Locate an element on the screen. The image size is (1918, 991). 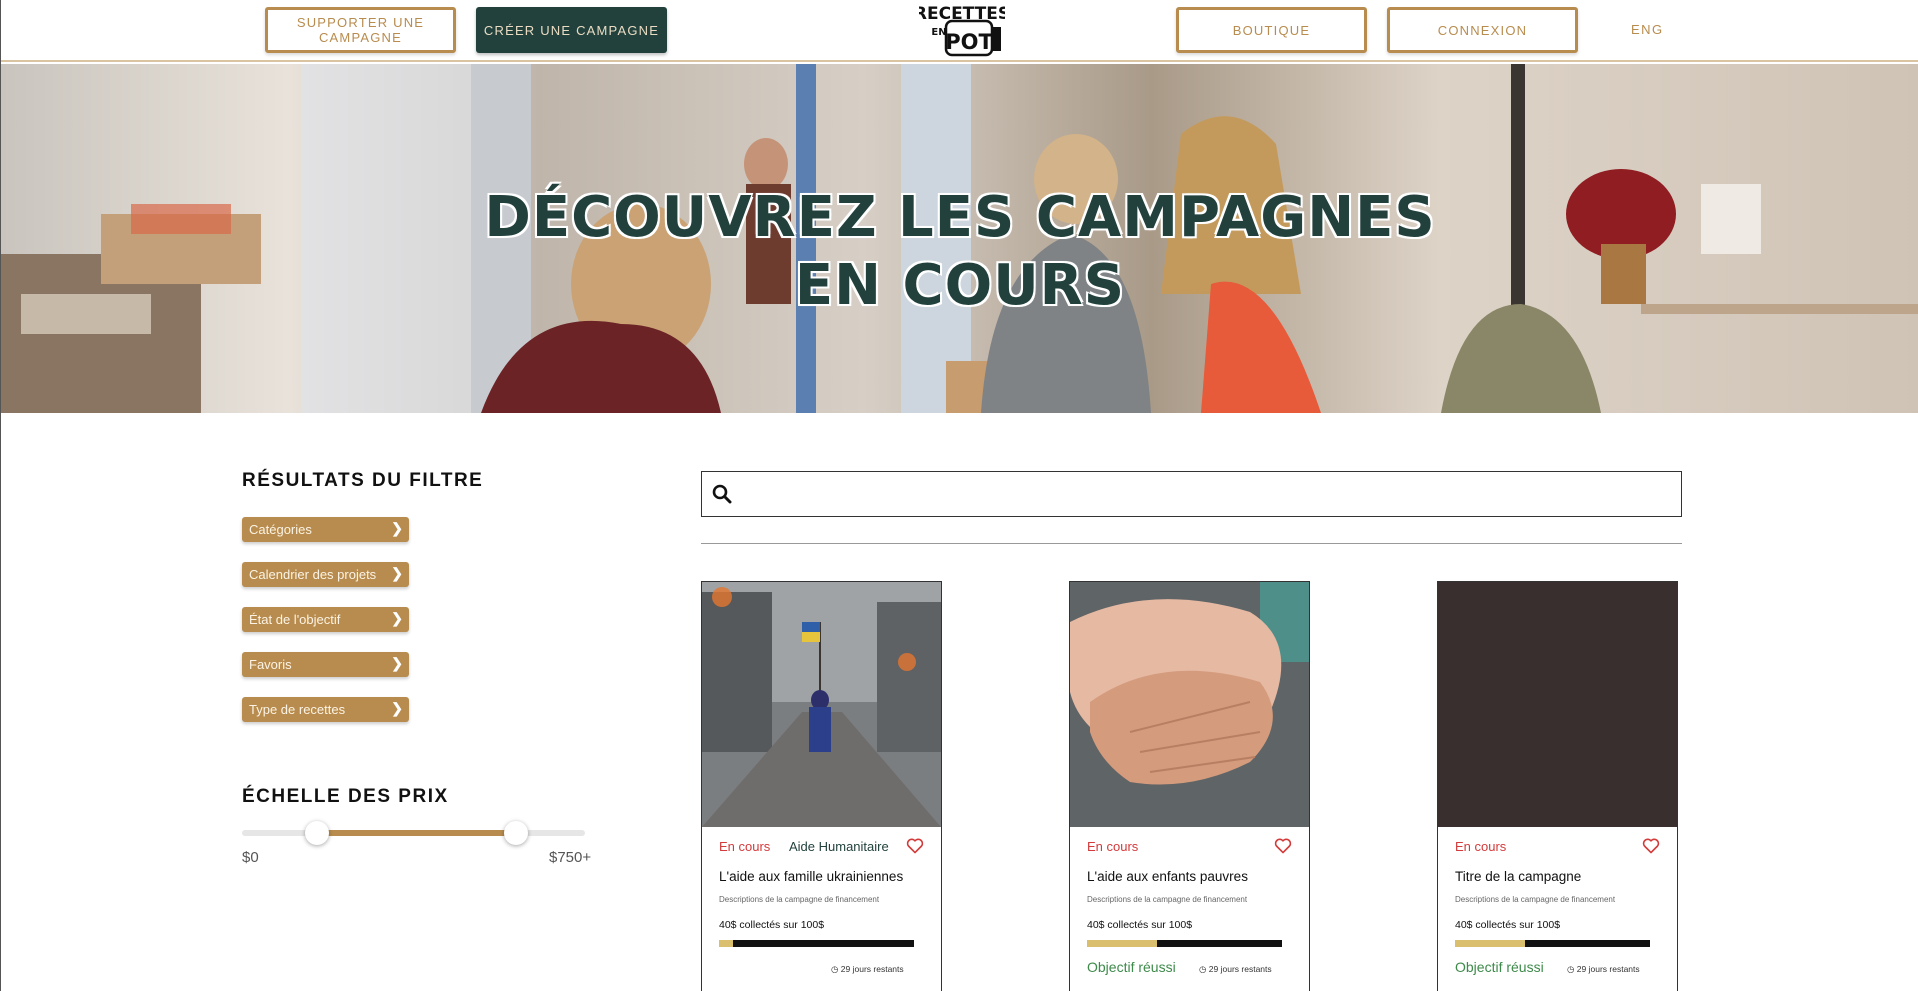
category-tag: Aide Humanitaire is located at coordinates (839, 846).